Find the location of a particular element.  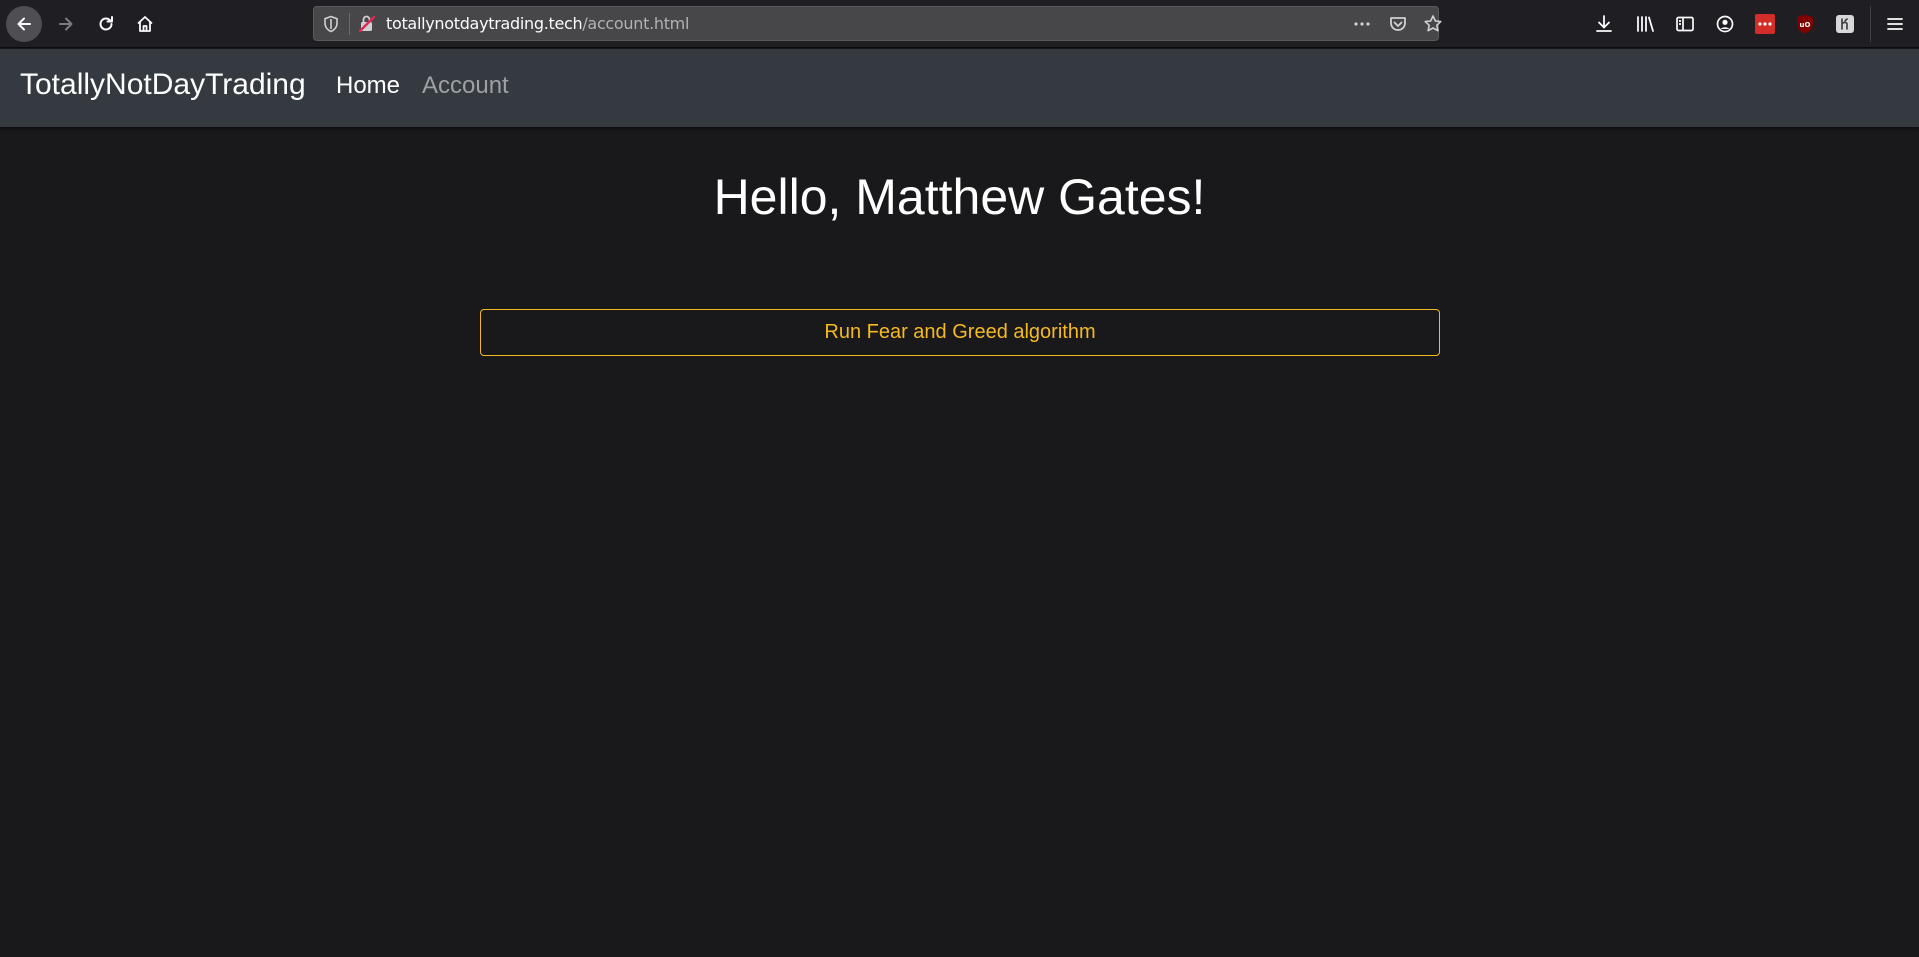

navbar-brand: TotallyNotDayTrading is located at coordinates (163, 85).